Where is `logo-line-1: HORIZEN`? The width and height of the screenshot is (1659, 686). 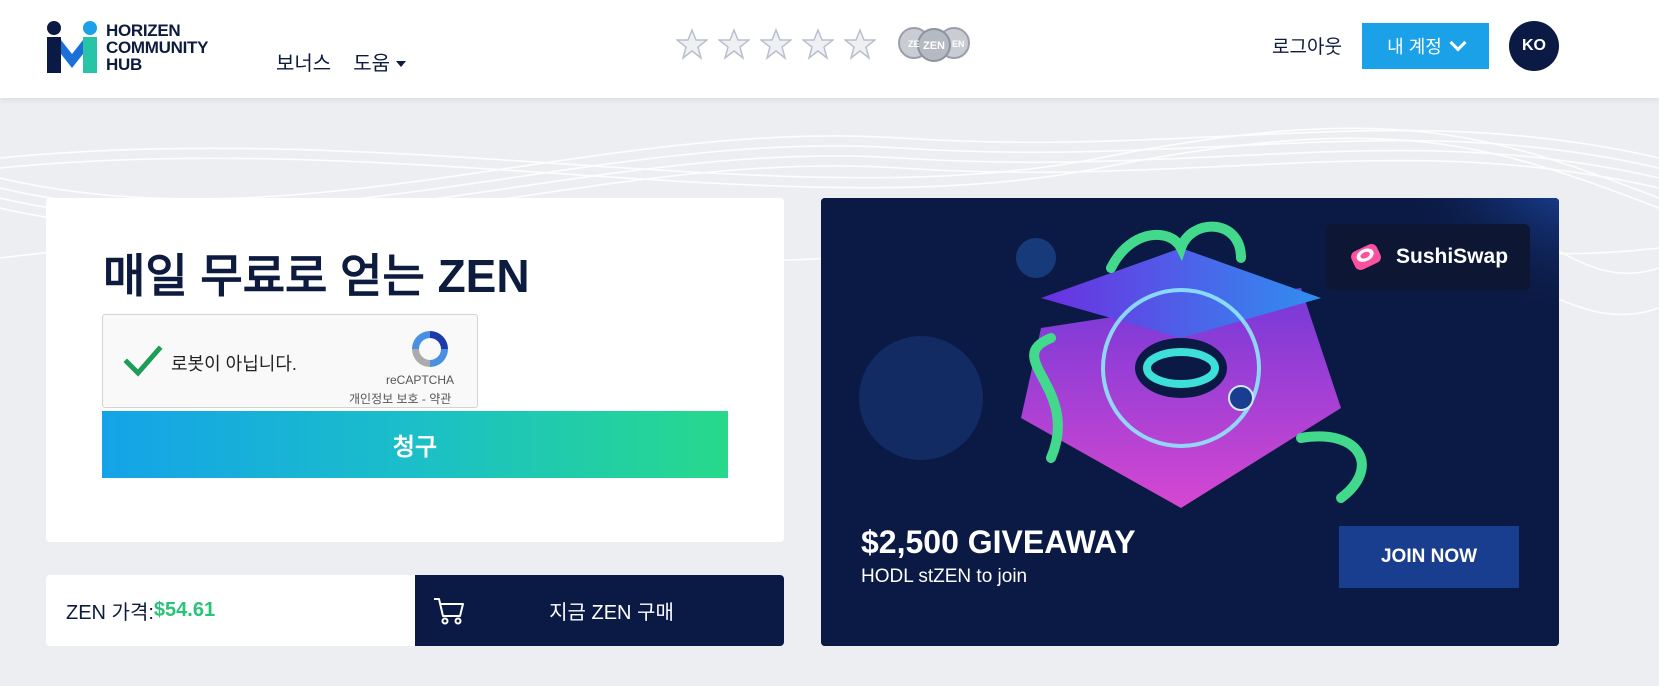 logo-line-1: HORIZEN is located at coordinates (143, 30).